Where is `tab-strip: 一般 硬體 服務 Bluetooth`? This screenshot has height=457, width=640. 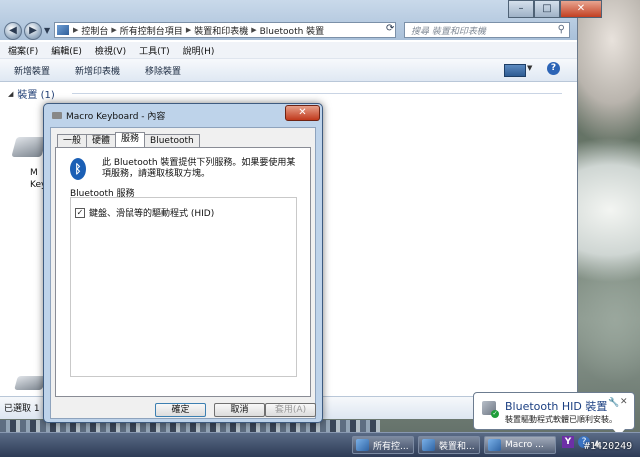 tab-strip: 一般 硬體 服務 Bluetooth is located at coordinates (128, 139).